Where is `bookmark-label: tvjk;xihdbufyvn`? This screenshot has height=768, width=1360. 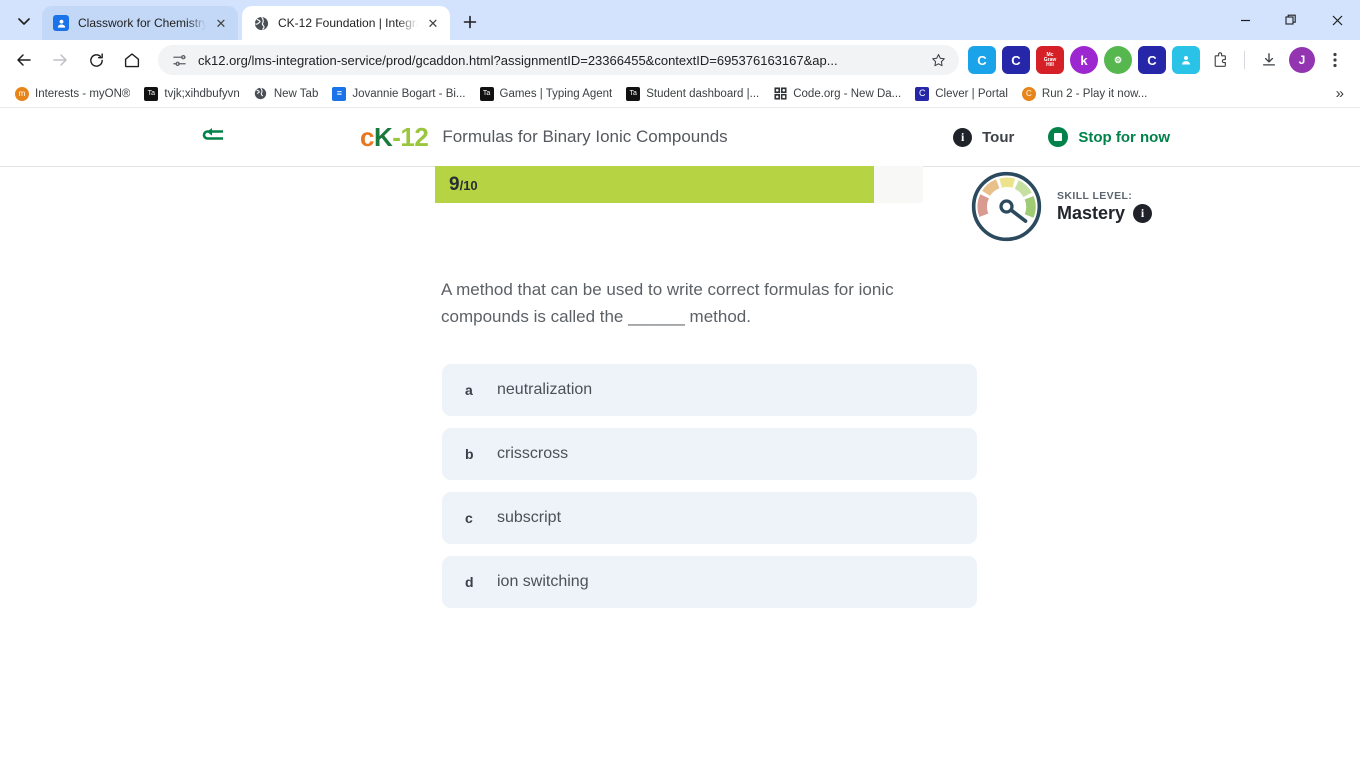
bookmark-label: tvjk;xihdbufyvn is located at coordinates (202, 93).